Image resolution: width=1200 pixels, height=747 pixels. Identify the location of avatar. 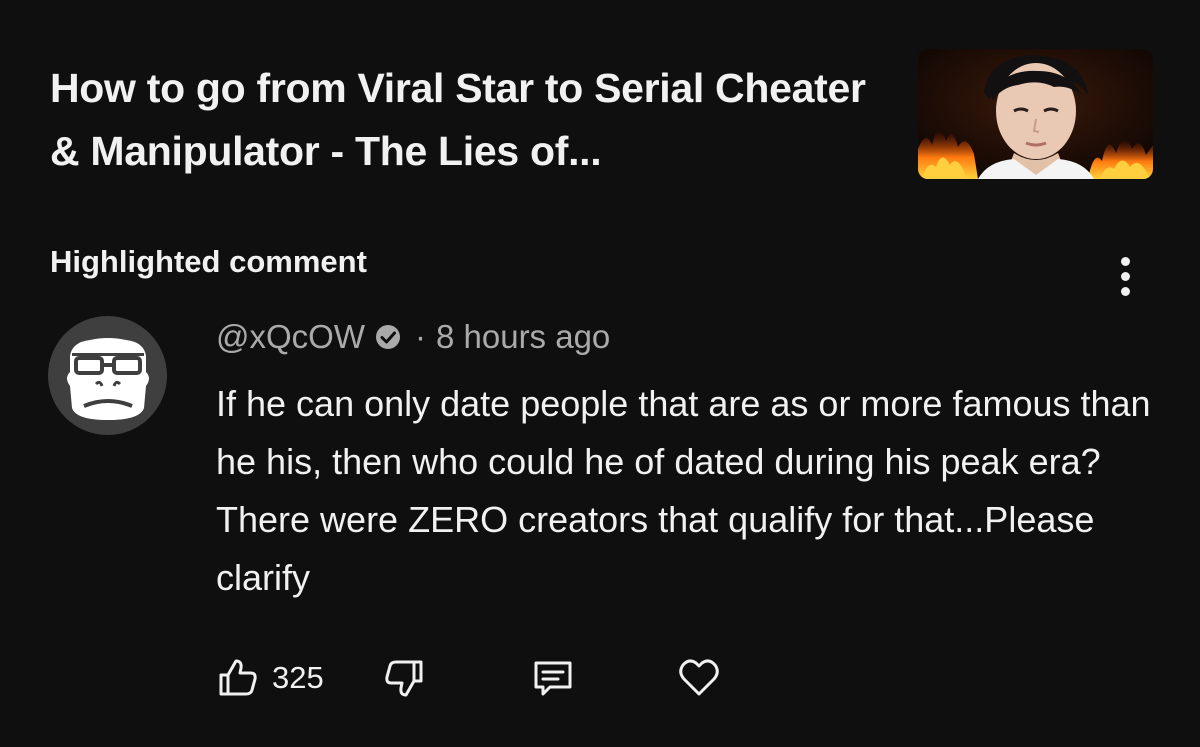
(107, 375).